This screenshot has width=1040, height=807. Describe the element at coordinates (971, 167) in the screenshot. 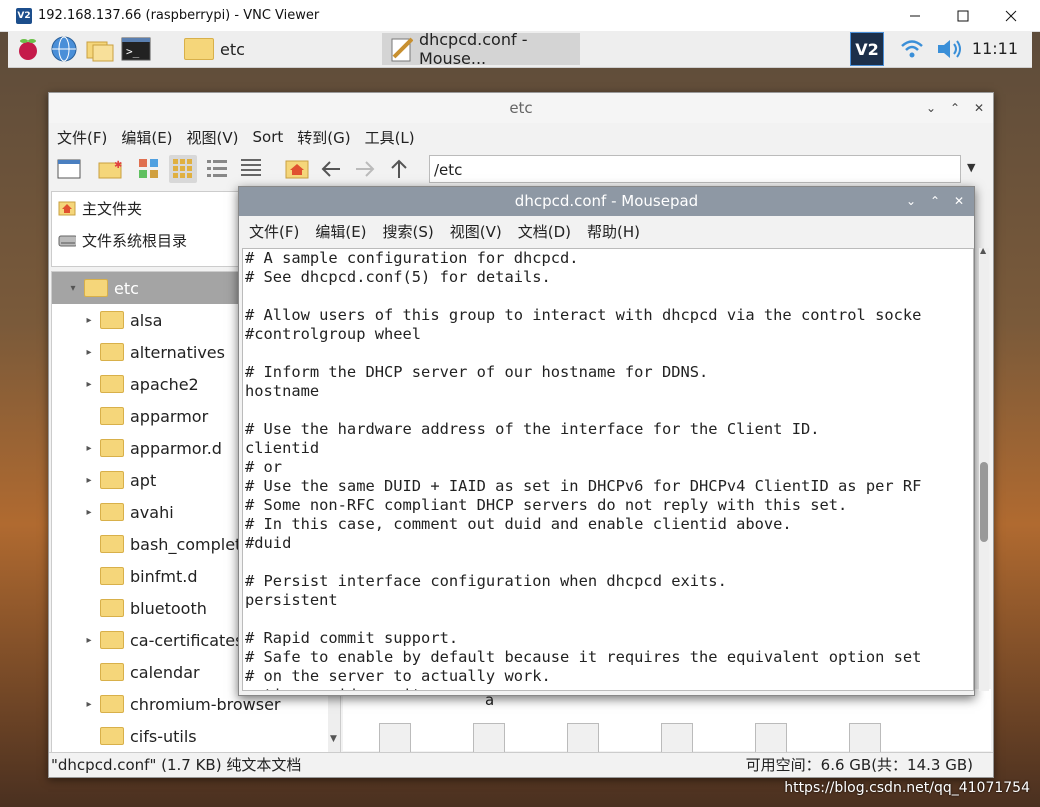

I see `path-history-dropdown: ▼` at that location.